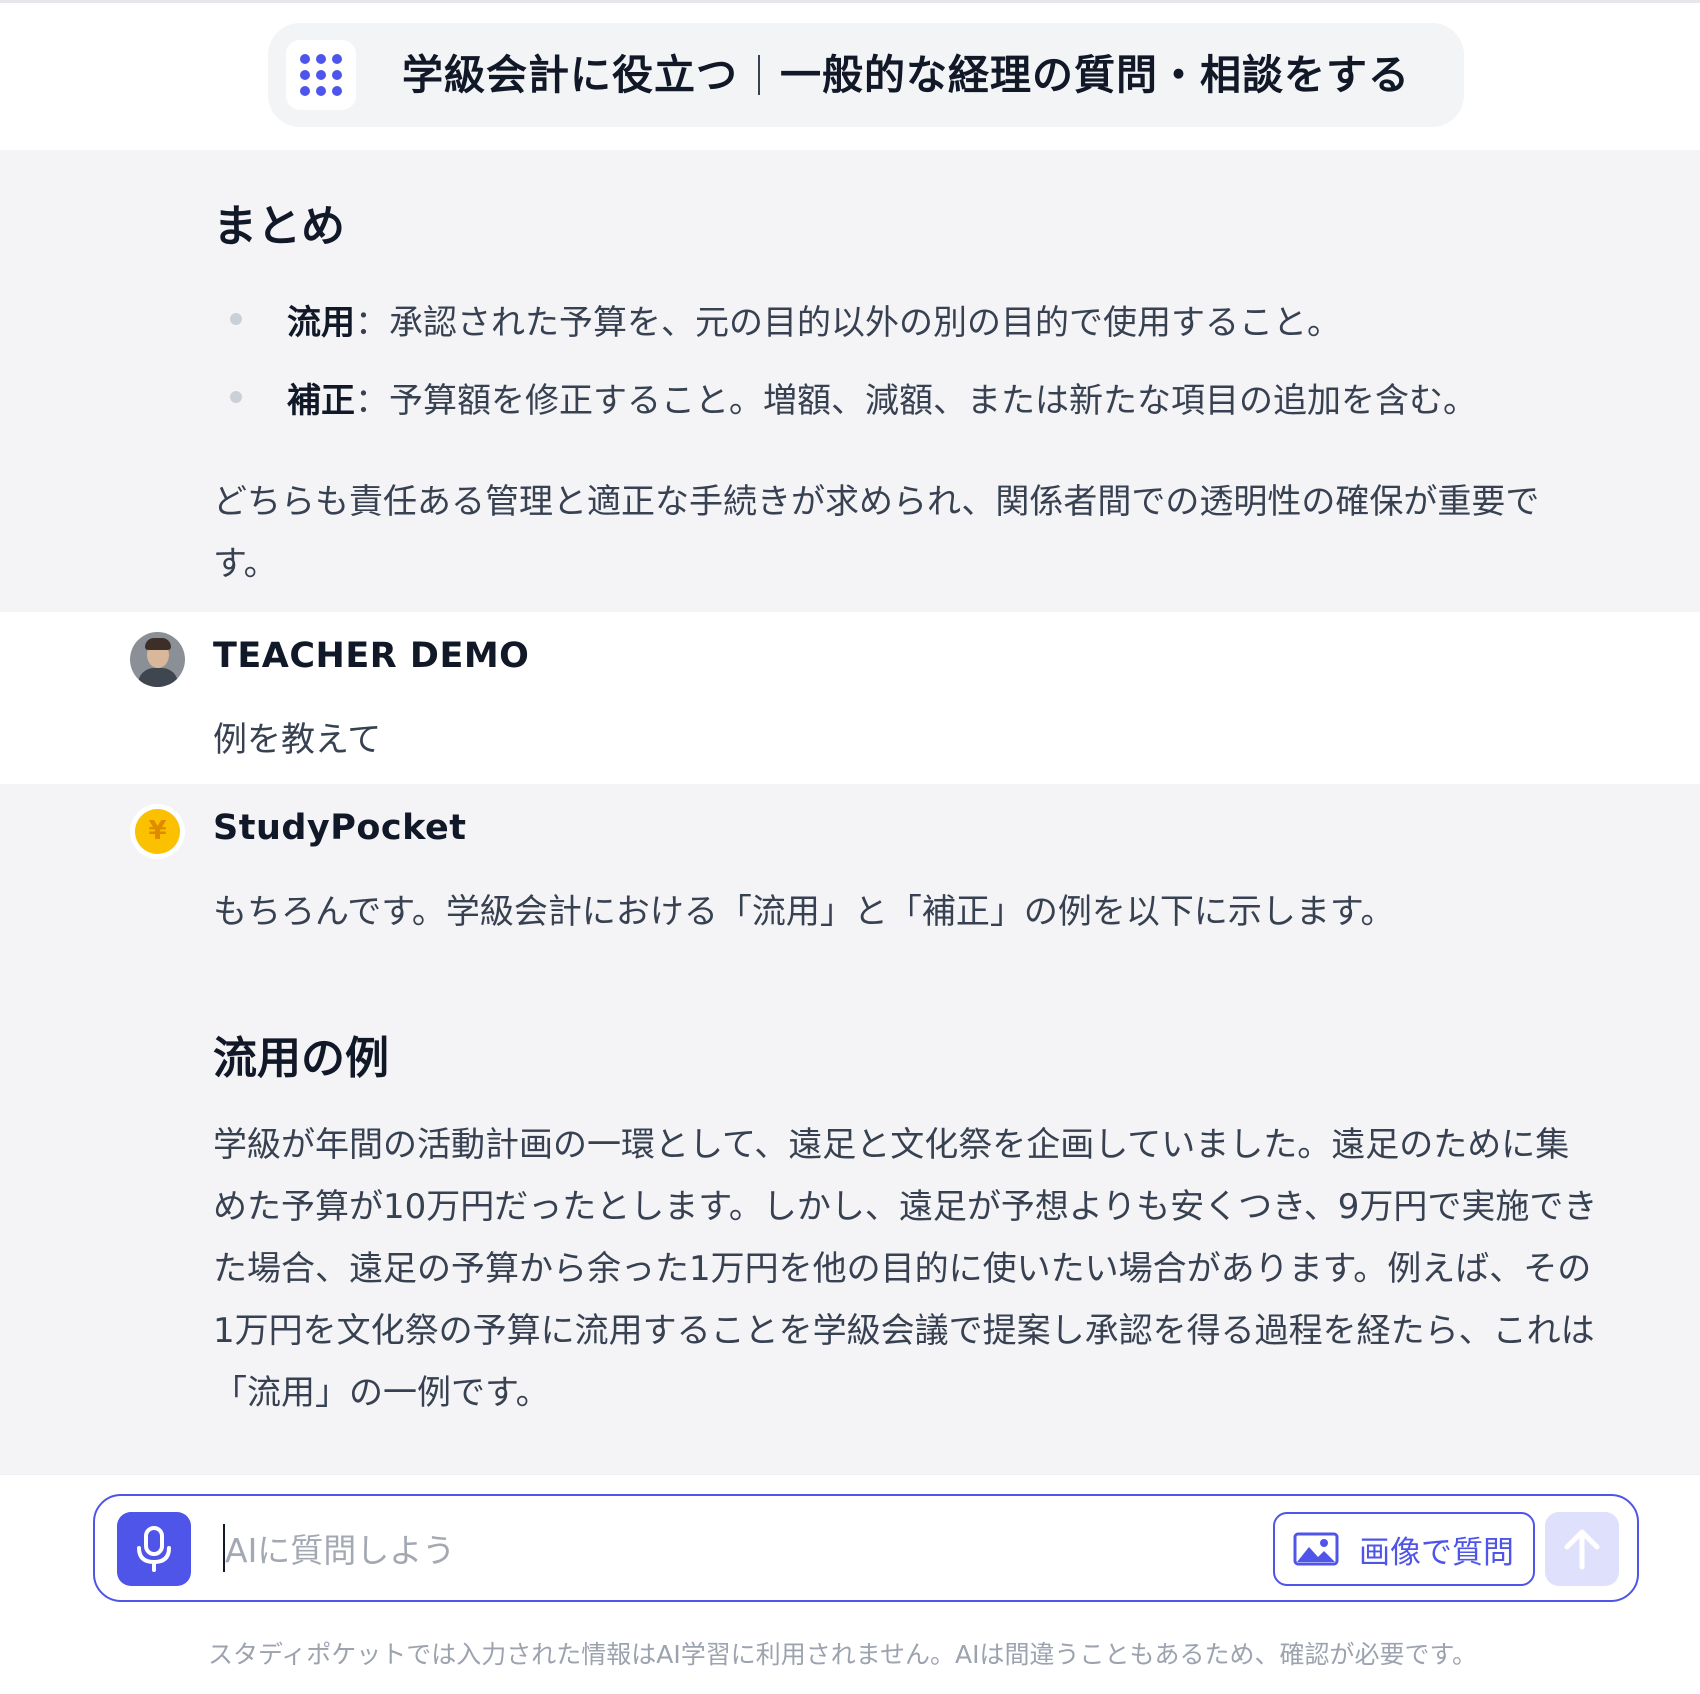  Describe the element at coordinates (570, 75) in the screenshot. I see `title-category: 学級会計に役立つ` at that location.